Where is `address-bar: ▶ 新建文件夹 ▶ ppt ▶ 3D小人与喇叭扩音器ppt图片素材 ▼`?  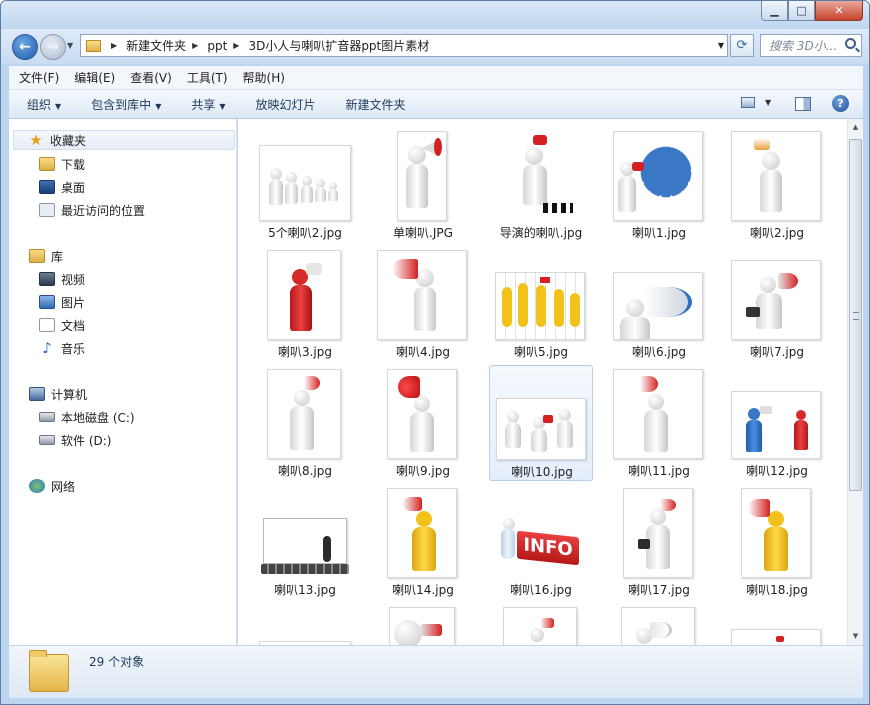
address-bar: ▶ 新建文件夹 ▶ ppt ▶ 3D小人与喇叭扩音器ppt图片素材 ▼ is located at coordinates (404, 45).